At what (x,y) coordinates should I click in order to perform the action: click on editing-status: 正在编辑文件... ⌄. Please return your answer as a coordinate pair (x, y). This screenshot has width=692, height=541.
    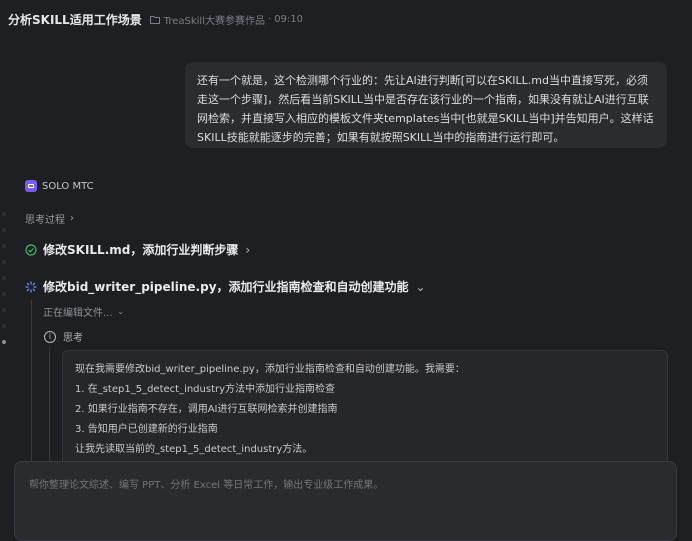
    Looking at the image, I should click on (83, 311).